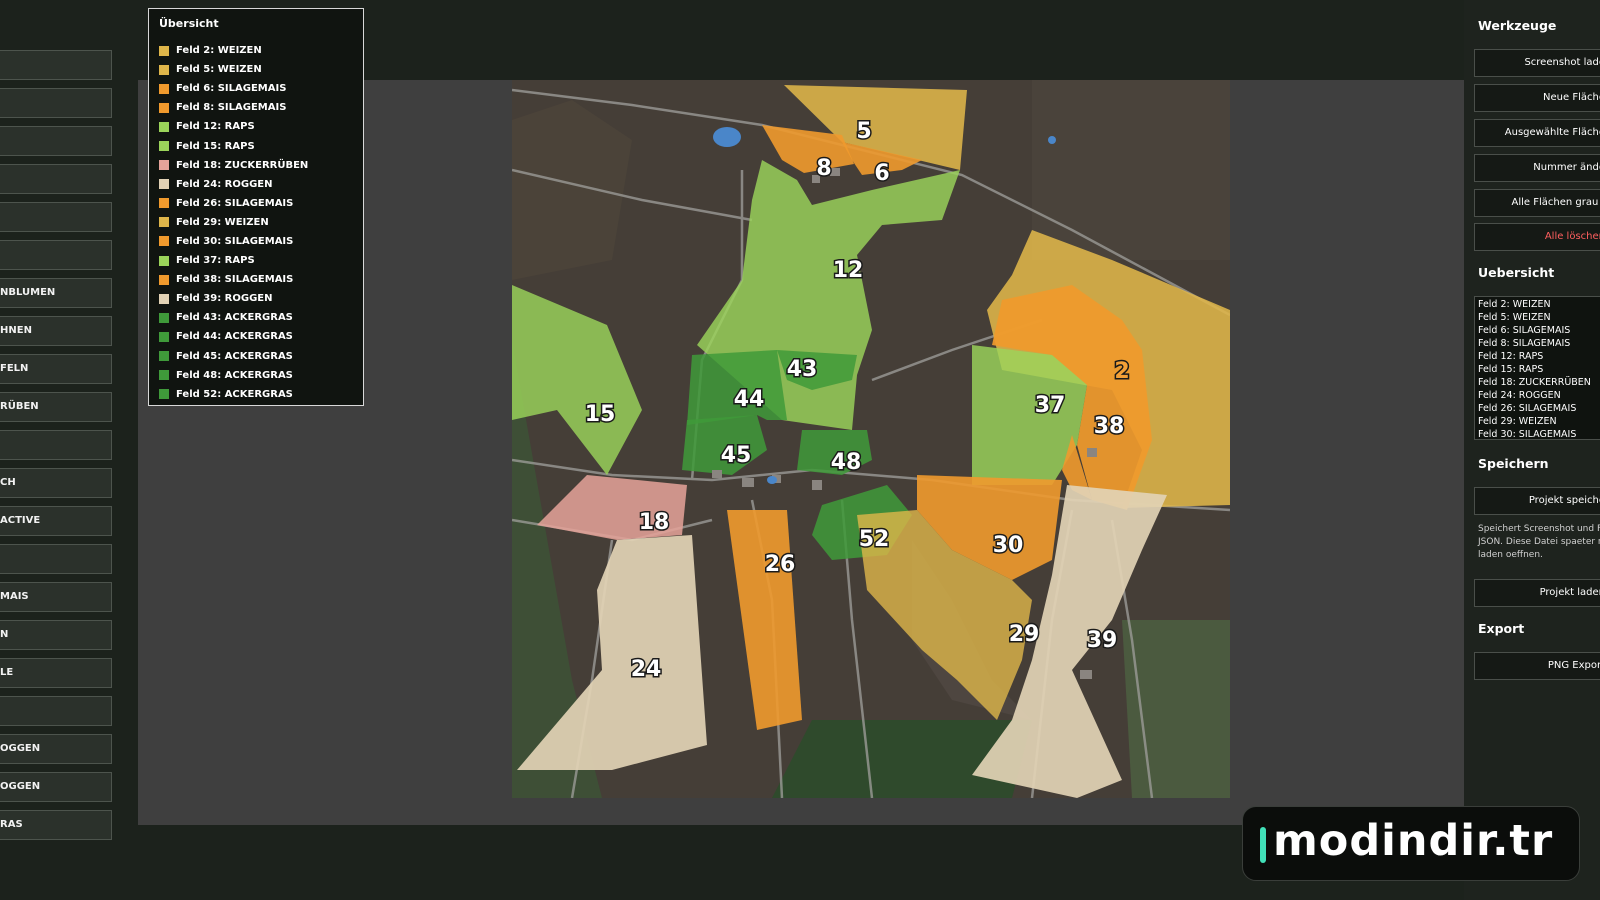  Describe the element at coordinates (1537, 237) in the screenshot. I see `delete-all-button: Alle löschen` at that location.